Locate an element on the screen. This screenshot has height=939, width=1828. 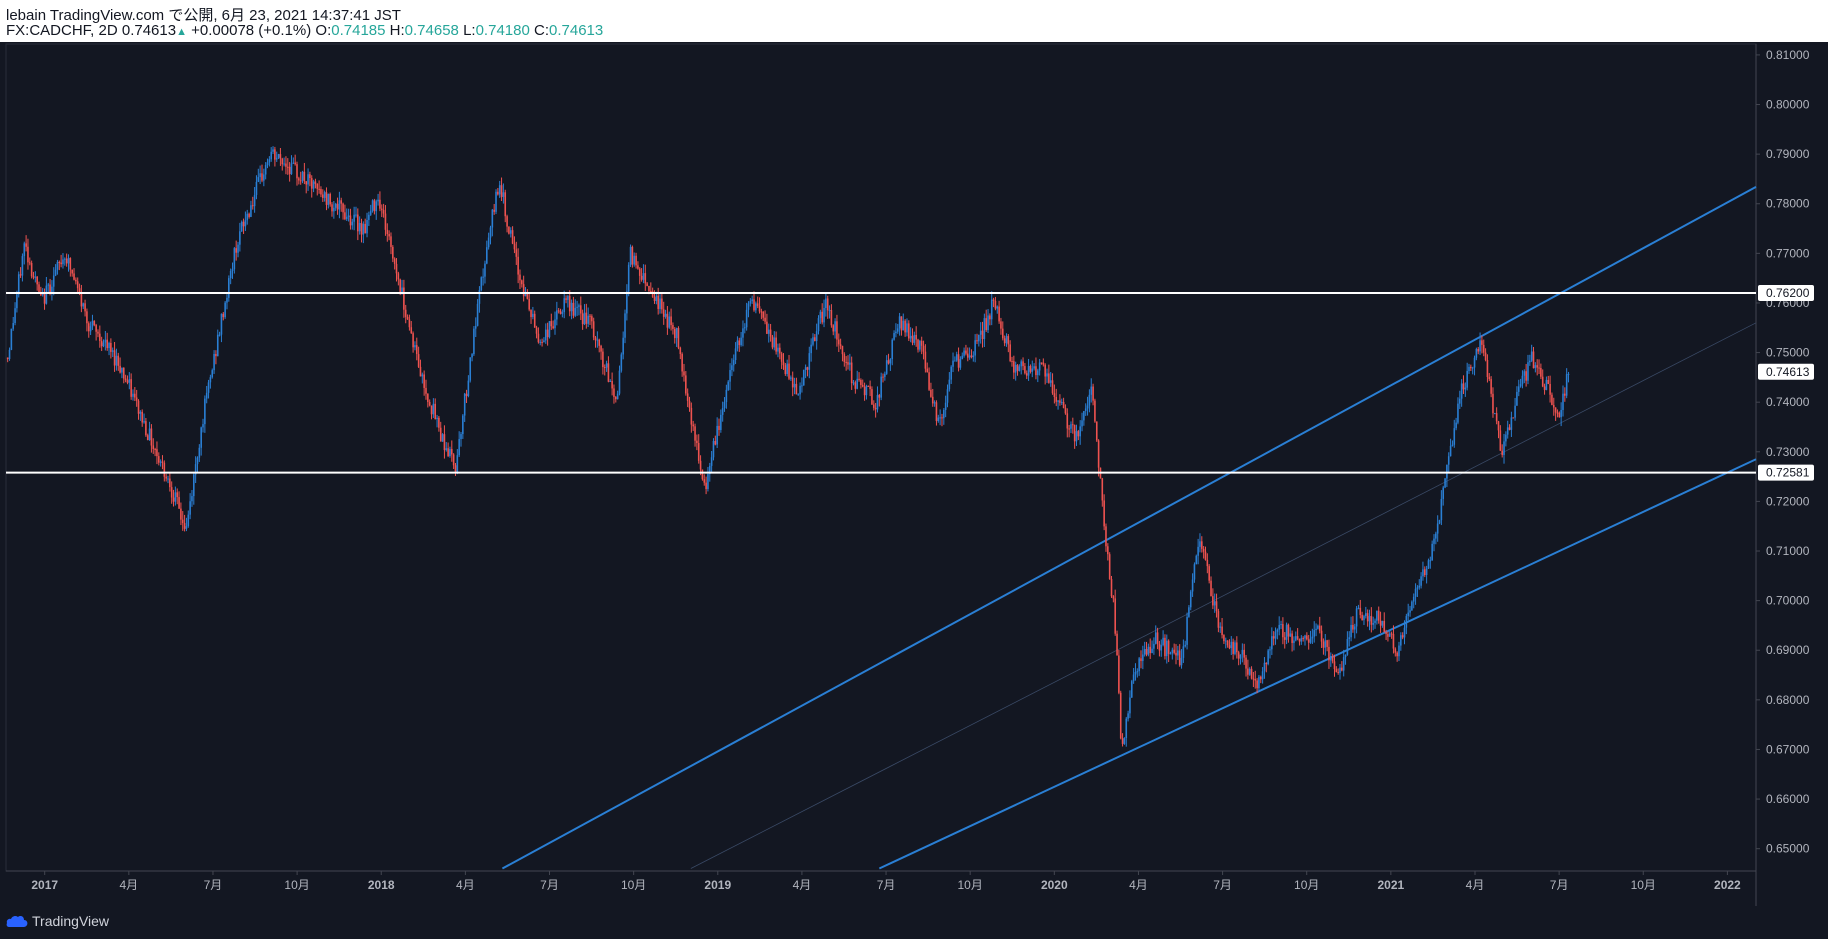
last-price: 0.74613 is located at coordinates (149, 30).